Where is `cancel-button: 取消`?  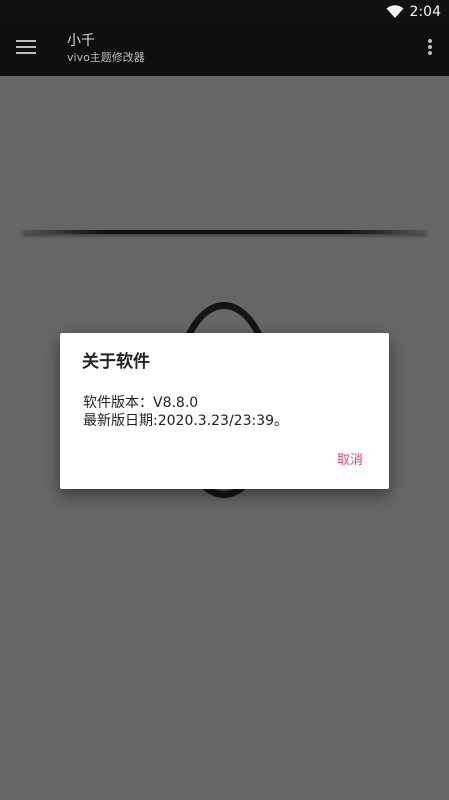 cancel-button: 取消 is located at coordinates (350, 461).